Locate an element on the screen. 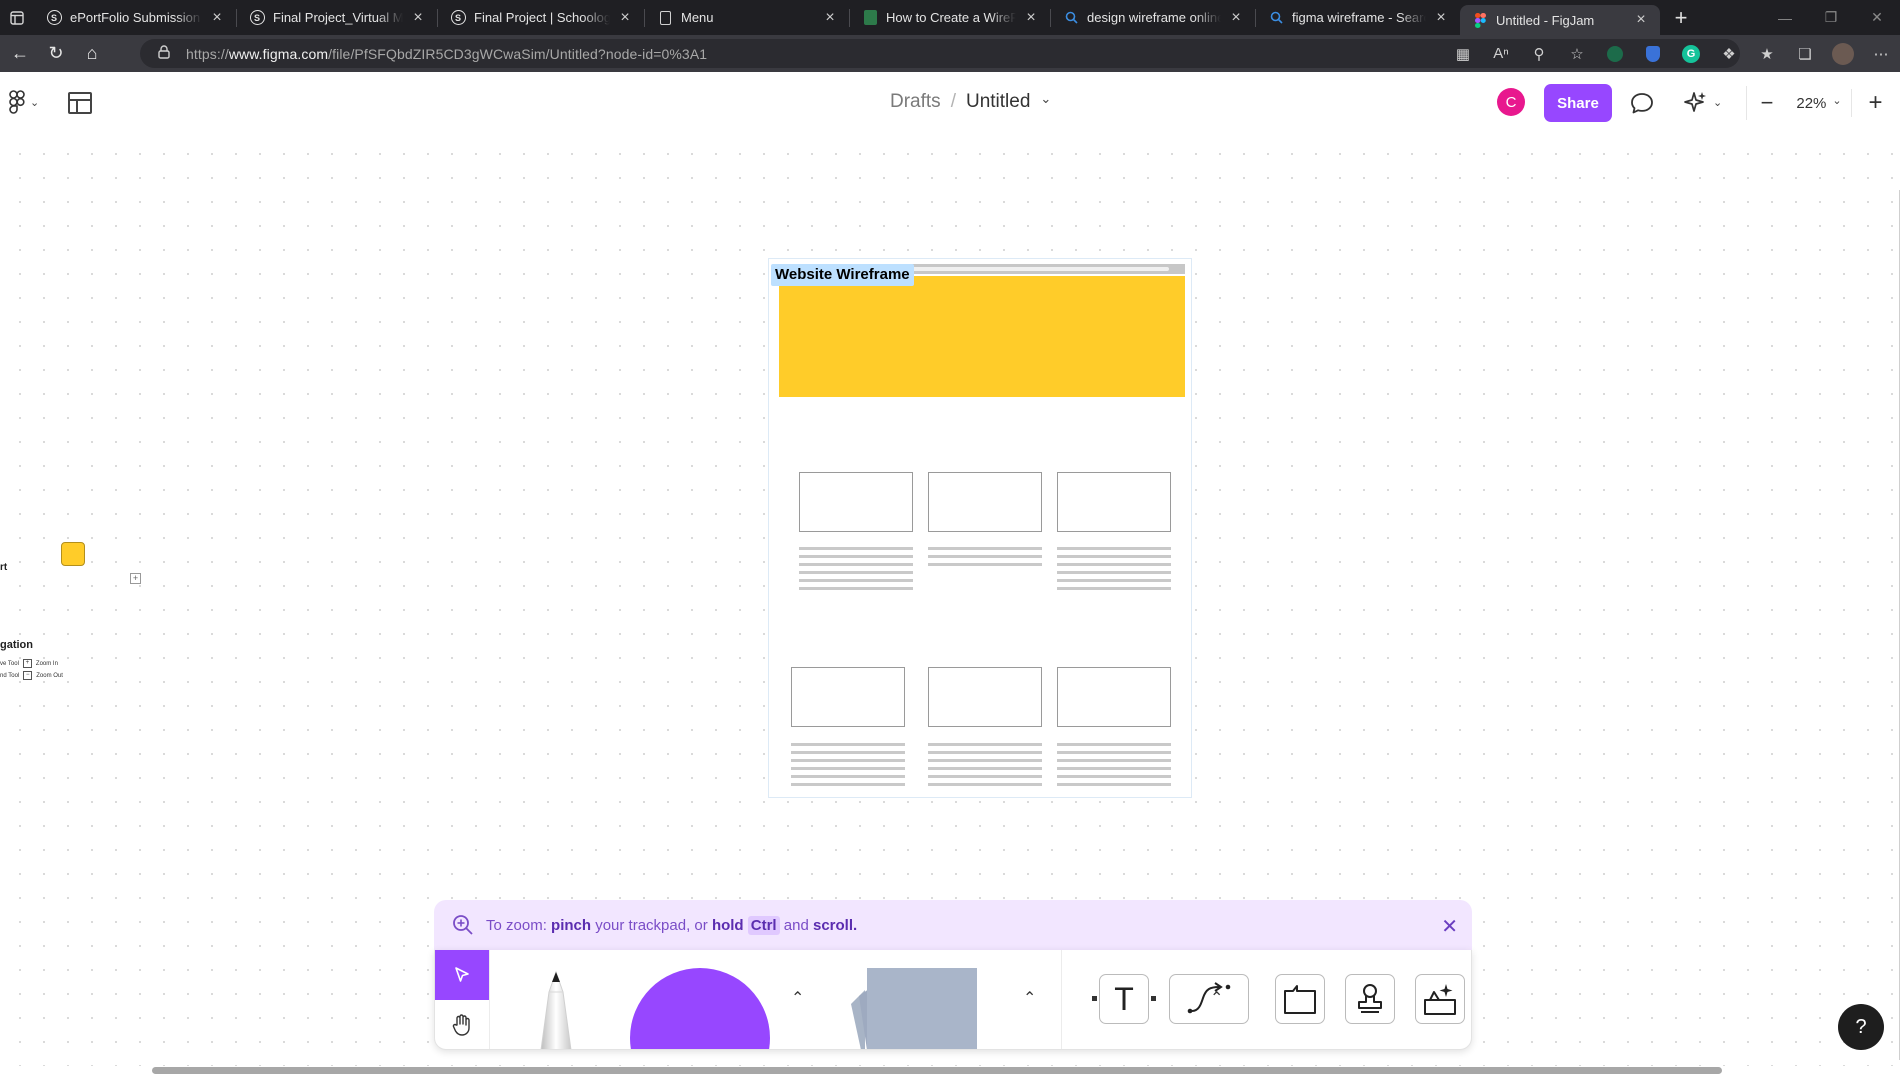  navigation-legend-title: gation is located at coordinates (16, 645).